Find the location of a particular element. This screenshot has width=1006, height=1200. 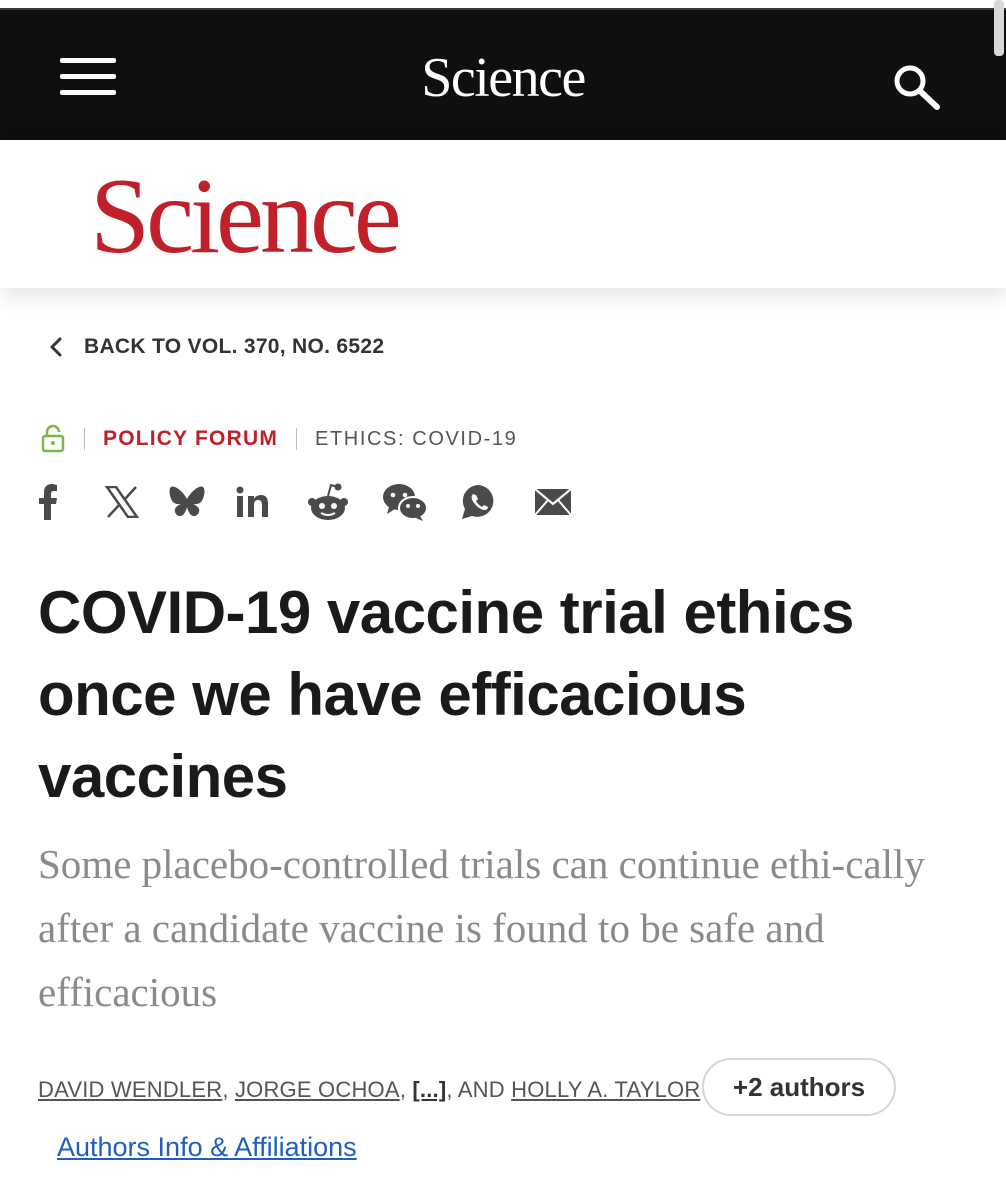

search-icon is located at coordinates (917, 86).